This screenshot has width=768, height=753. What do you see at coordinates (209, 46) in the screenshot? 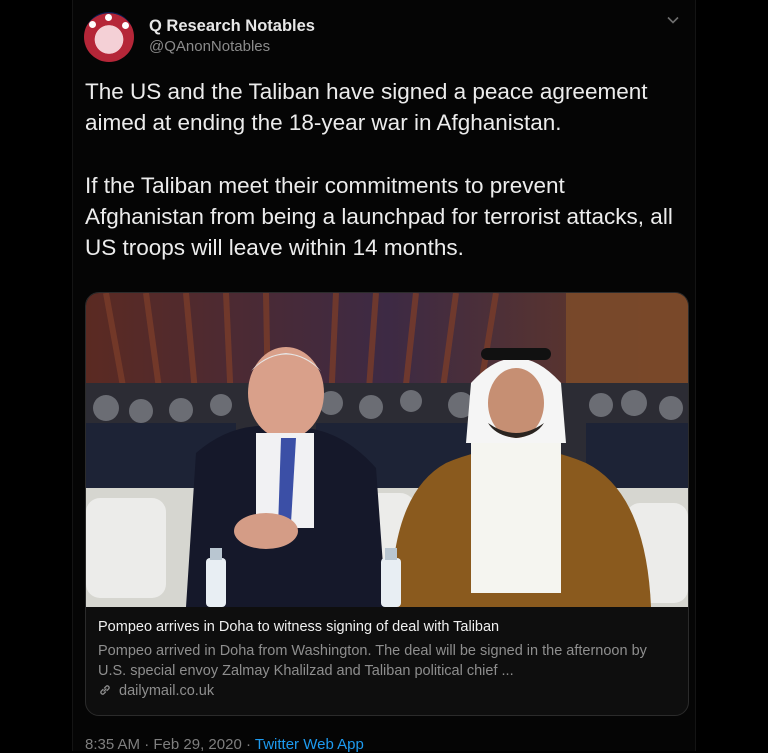
I see `handle: @QAnonNotables` at bounding box center [209, 46].